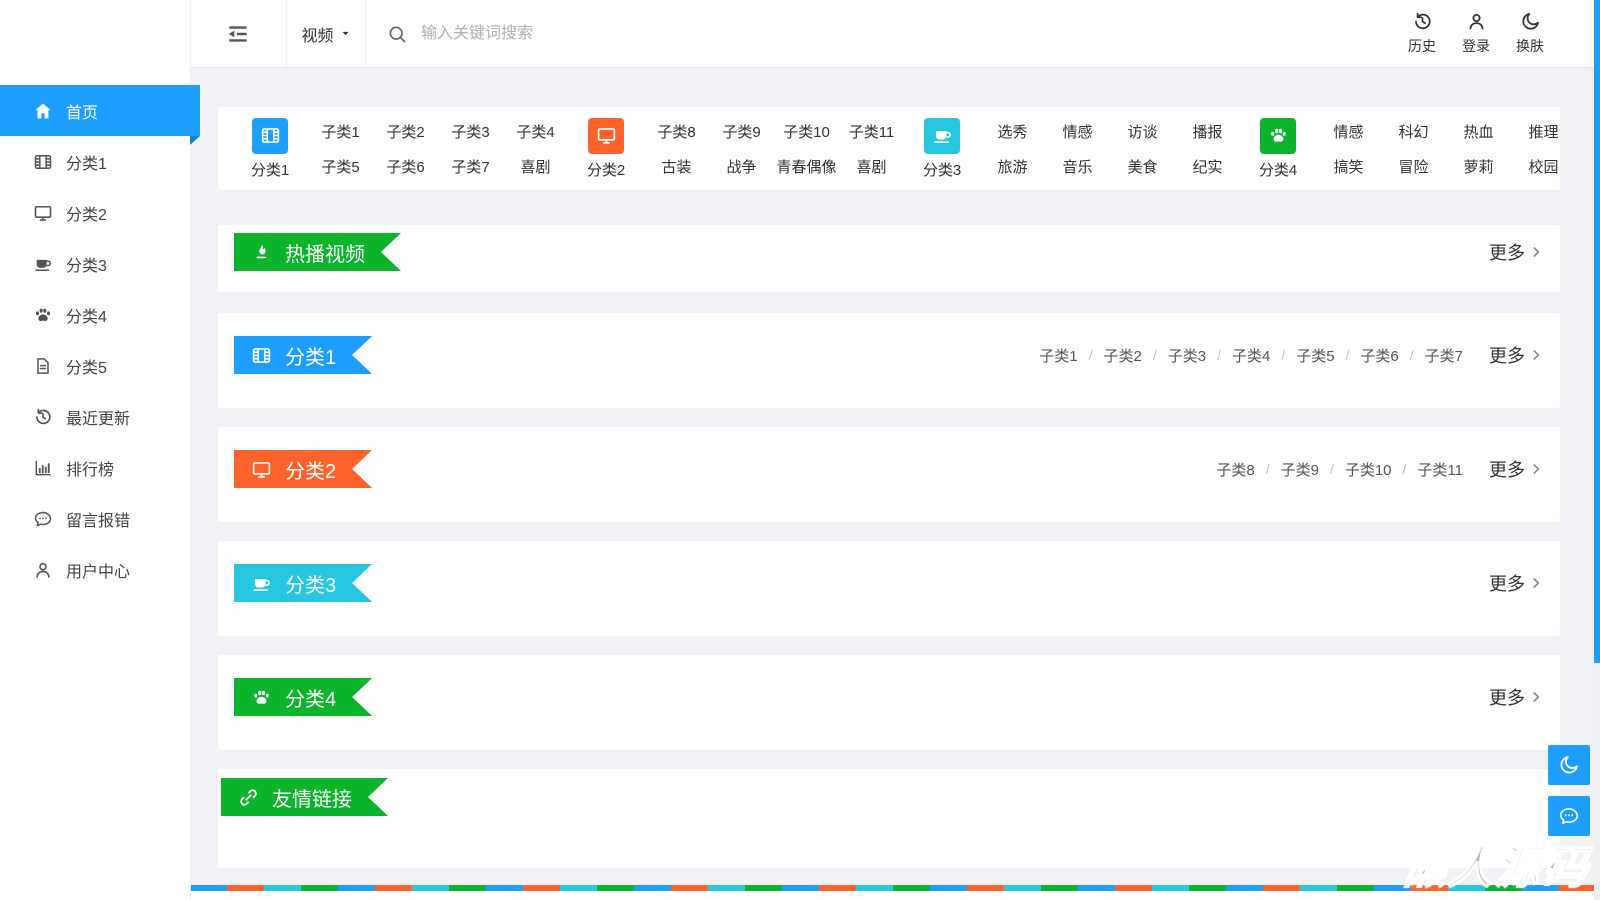  Describe the element at coordinates (1422, 33) in the screenshot. I see `history-button: 历史` at that location.